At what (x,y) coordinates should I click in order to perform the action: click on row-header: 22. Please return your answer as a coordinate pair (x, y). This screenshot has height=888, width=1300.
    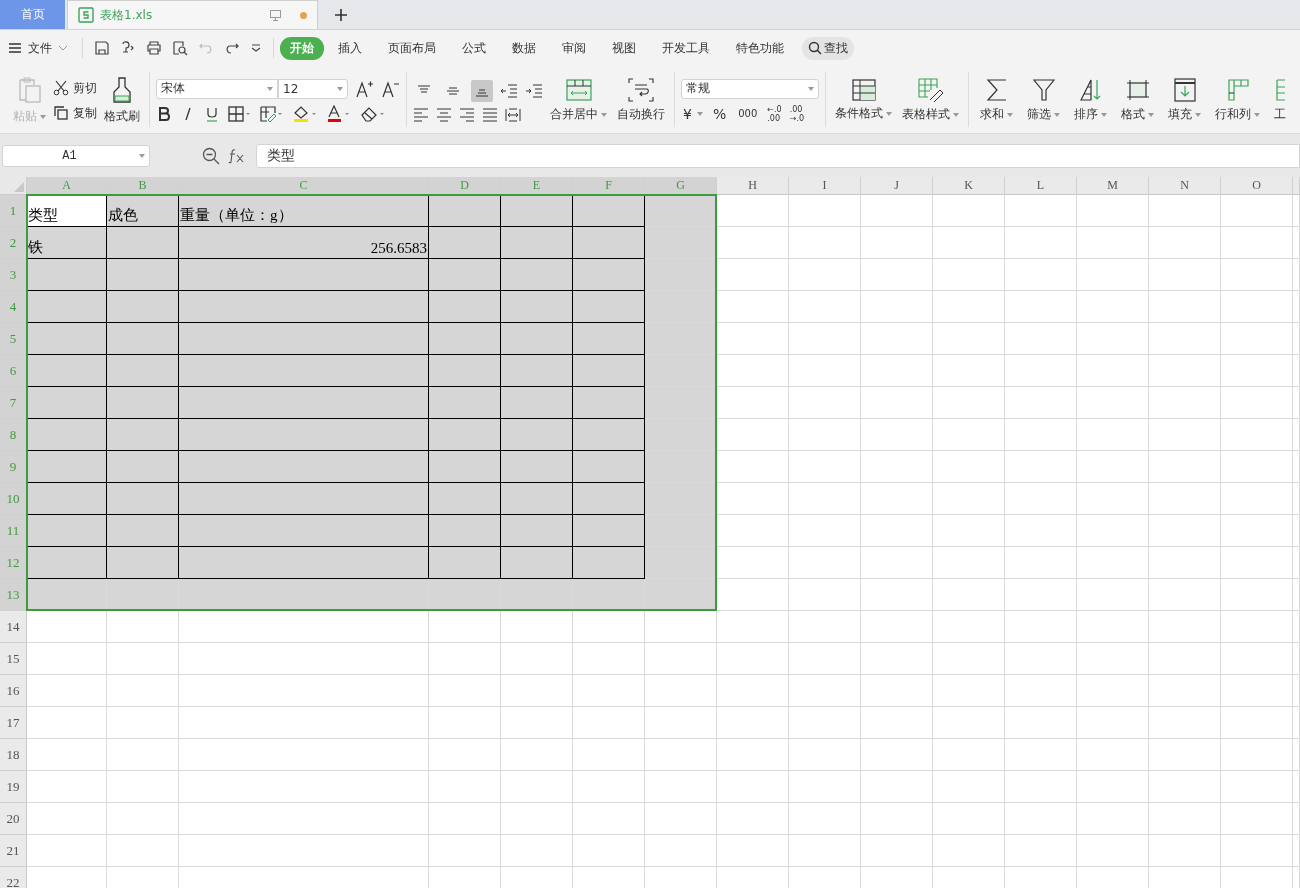
    Looking at the image, I should click on (13, 877).